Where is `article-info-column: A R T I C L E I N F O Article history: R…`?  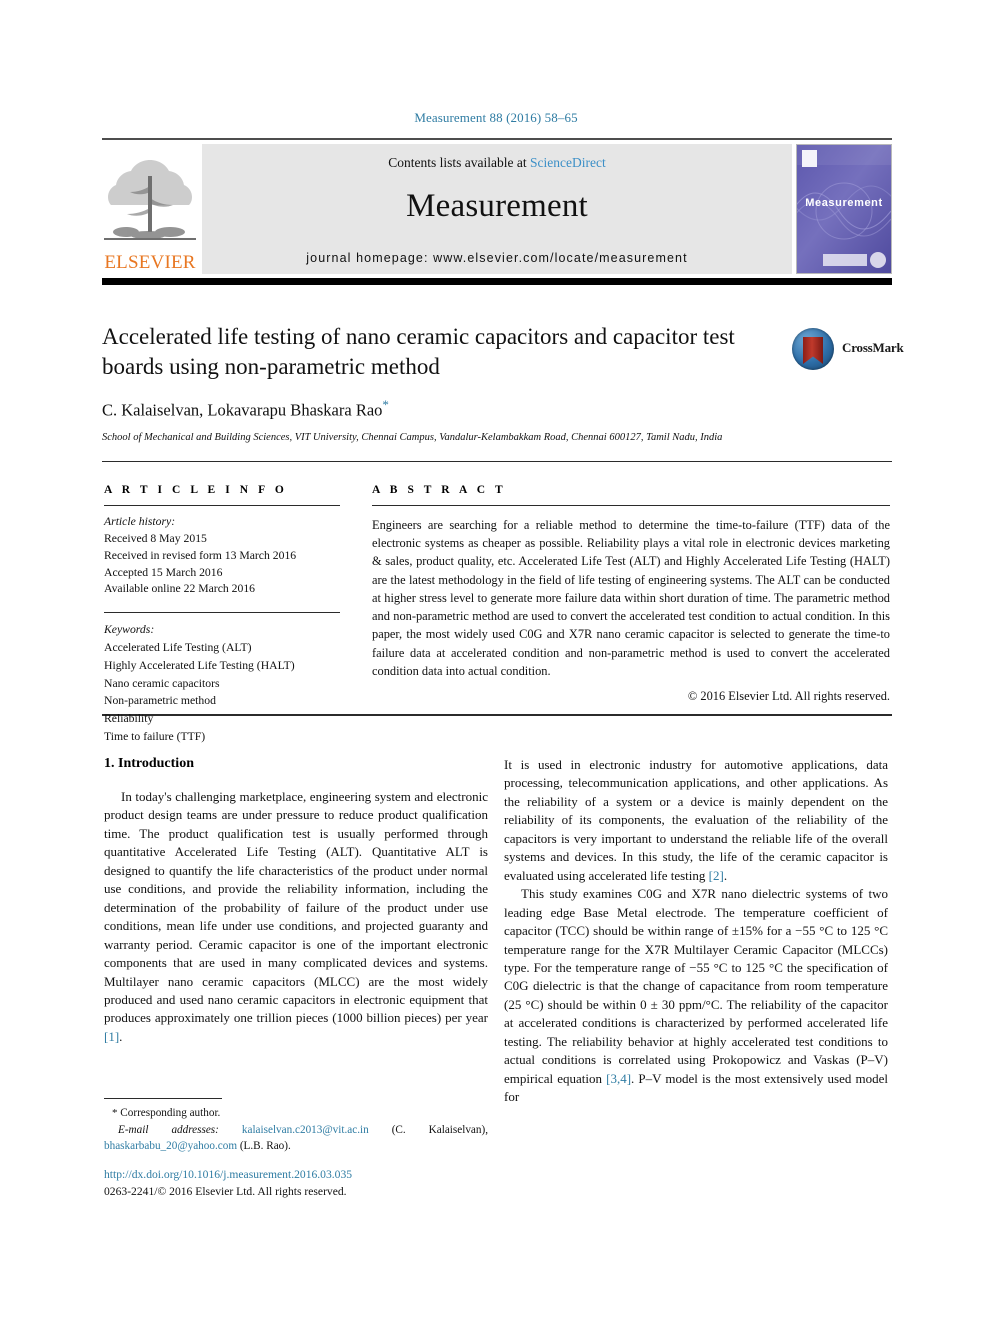 article-info-column: A R T I C L E I N F O Article history: R… is located at coordinates (222, 615).